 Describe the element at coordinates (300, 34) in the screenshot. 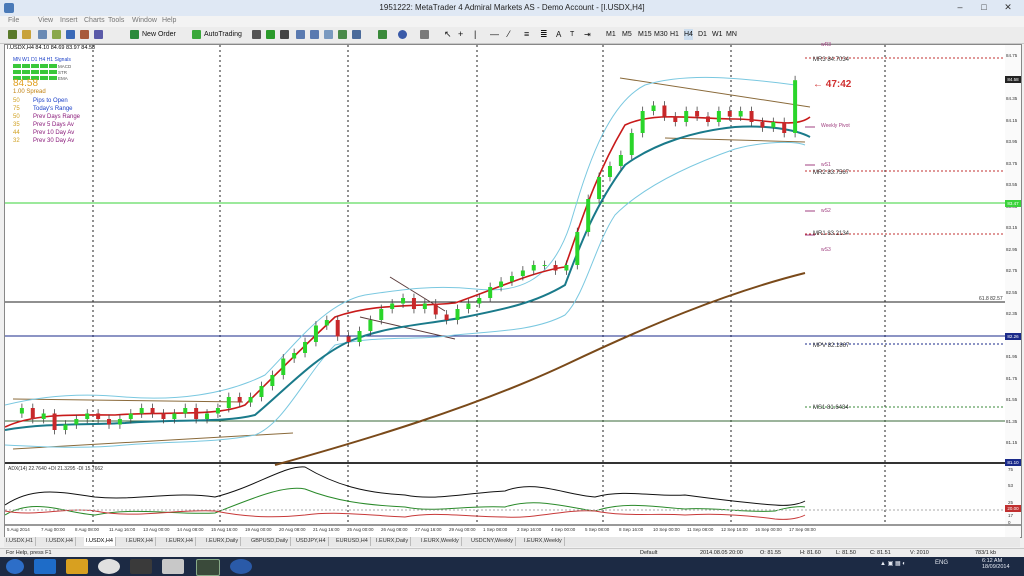

I see `zoom-in-icon` at that location.